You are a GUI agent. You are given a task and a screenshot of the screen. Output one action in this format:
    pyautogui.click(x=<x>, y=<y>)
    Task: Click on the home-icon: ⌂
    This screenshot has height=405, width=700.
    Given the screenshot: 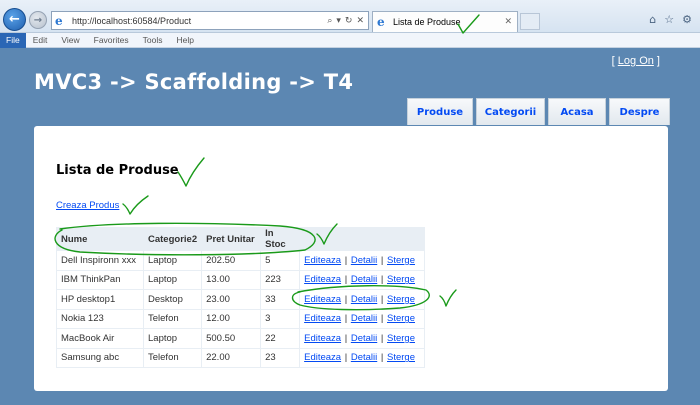 What is the action you would take?
    pyautogui.click(x=652, y=19)
    